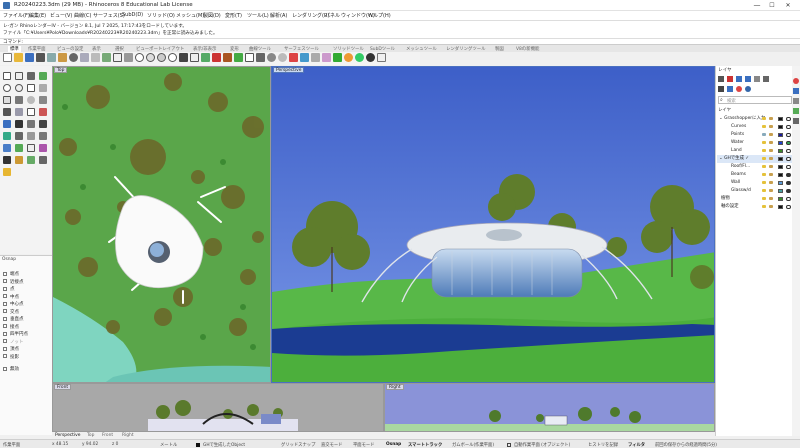 The height and width of the screenshot is (448, 800). Describe the element at coordinates (278, 15) in the screenshot. I see `menu-analyze: 解析(A)` at that location.